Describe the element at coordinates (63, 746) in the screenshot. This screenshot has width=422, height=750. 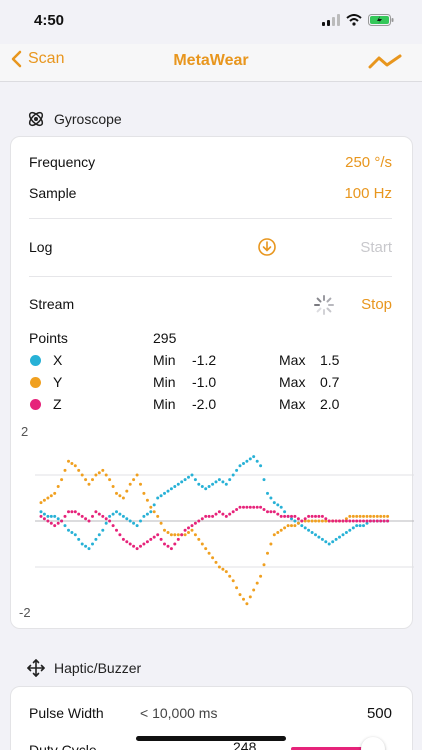
I see `duty-cycle-label: Duty Cycle` at that location.